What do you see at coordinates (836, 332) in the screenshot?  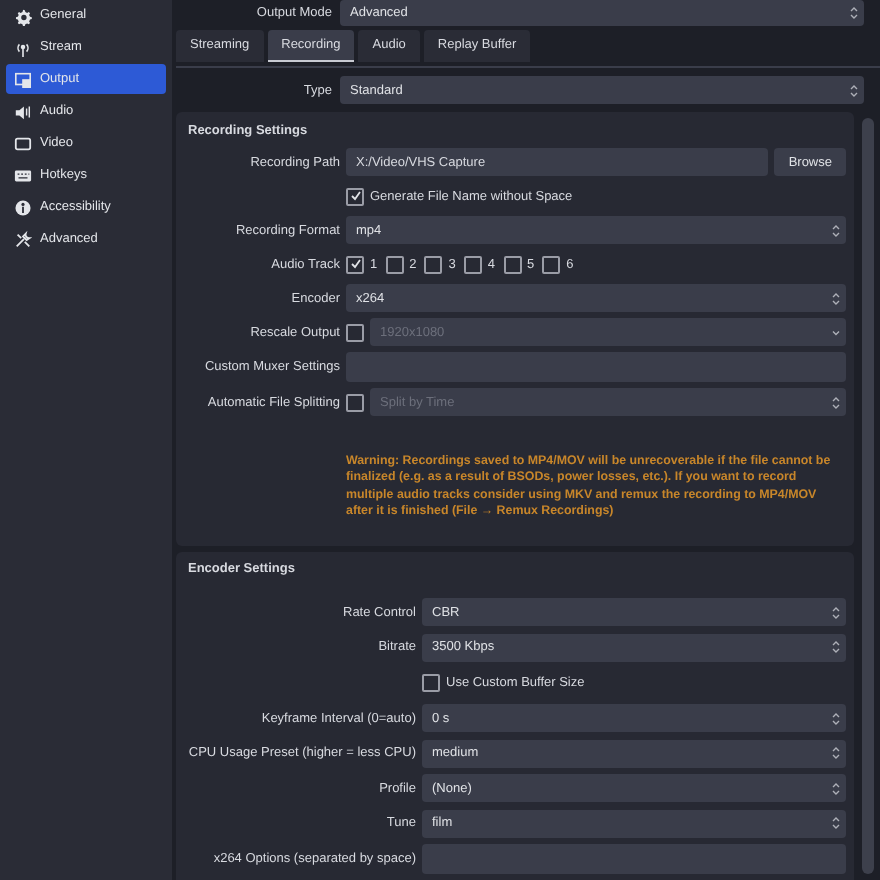 I see `chevron-down-icon` at bounding box center [836, 332].